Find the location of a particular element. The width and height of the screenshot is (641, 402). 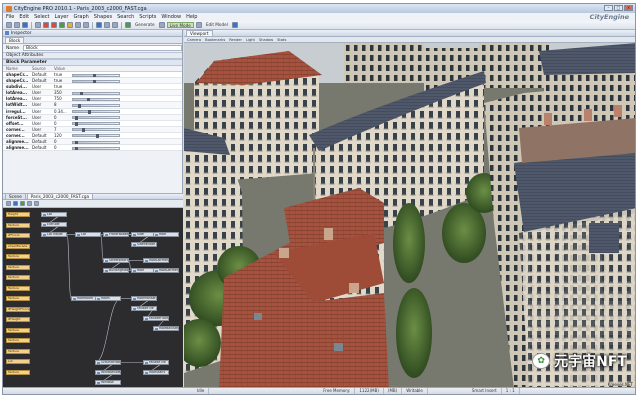

rule-node: RoofBaluster is located at coordinates (166, 328).